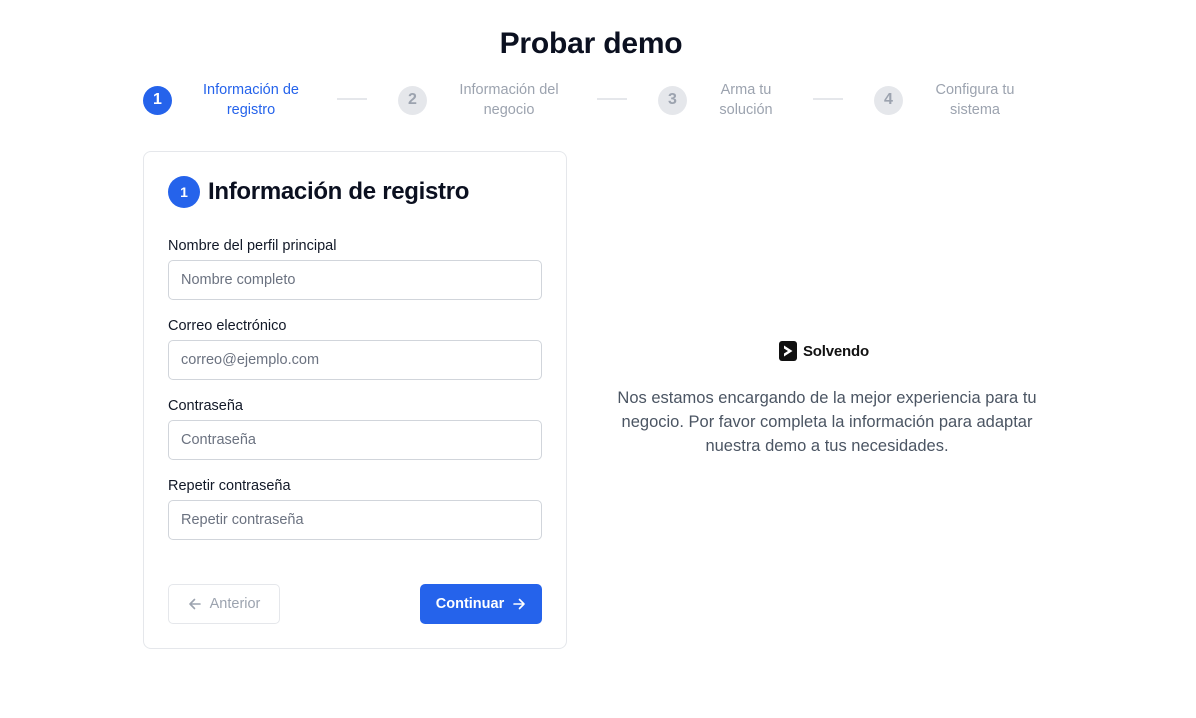 The image size is (1196, 718). I want to click on continue-button: Continuar, so click(481, 604).